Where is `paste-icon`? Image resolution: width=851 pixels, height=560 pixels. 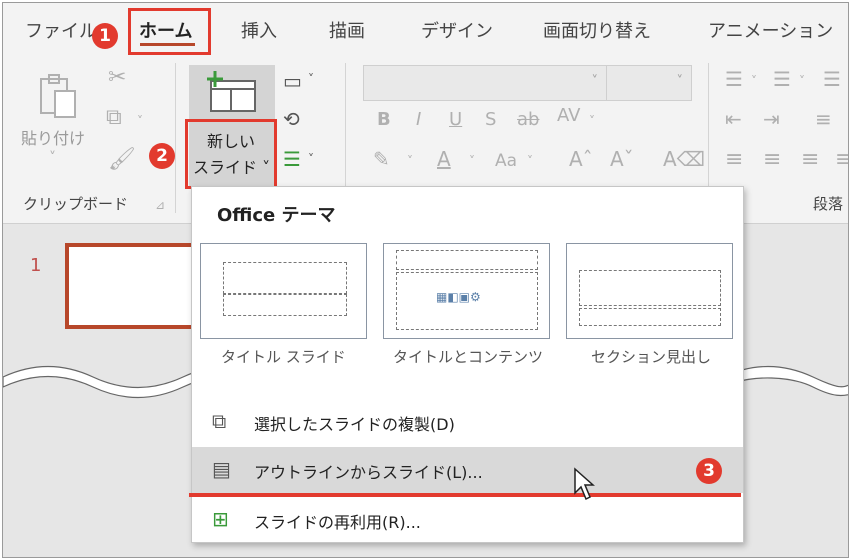
paste-icon is located at coordinates (58, 101).